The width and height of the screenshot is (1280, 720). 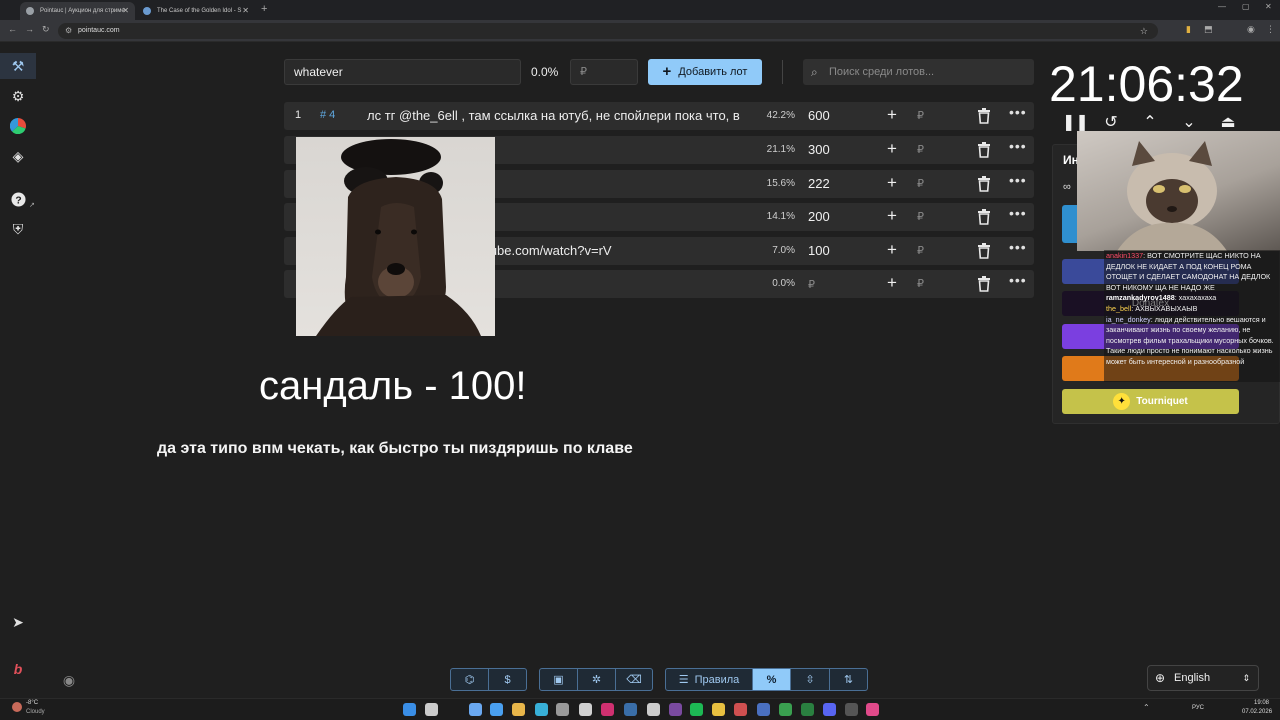 What do you see at coordinates (18, 96) in the screenshot?
I see `settings-gear-icon: ⚙` at bounding box center [18, 96].